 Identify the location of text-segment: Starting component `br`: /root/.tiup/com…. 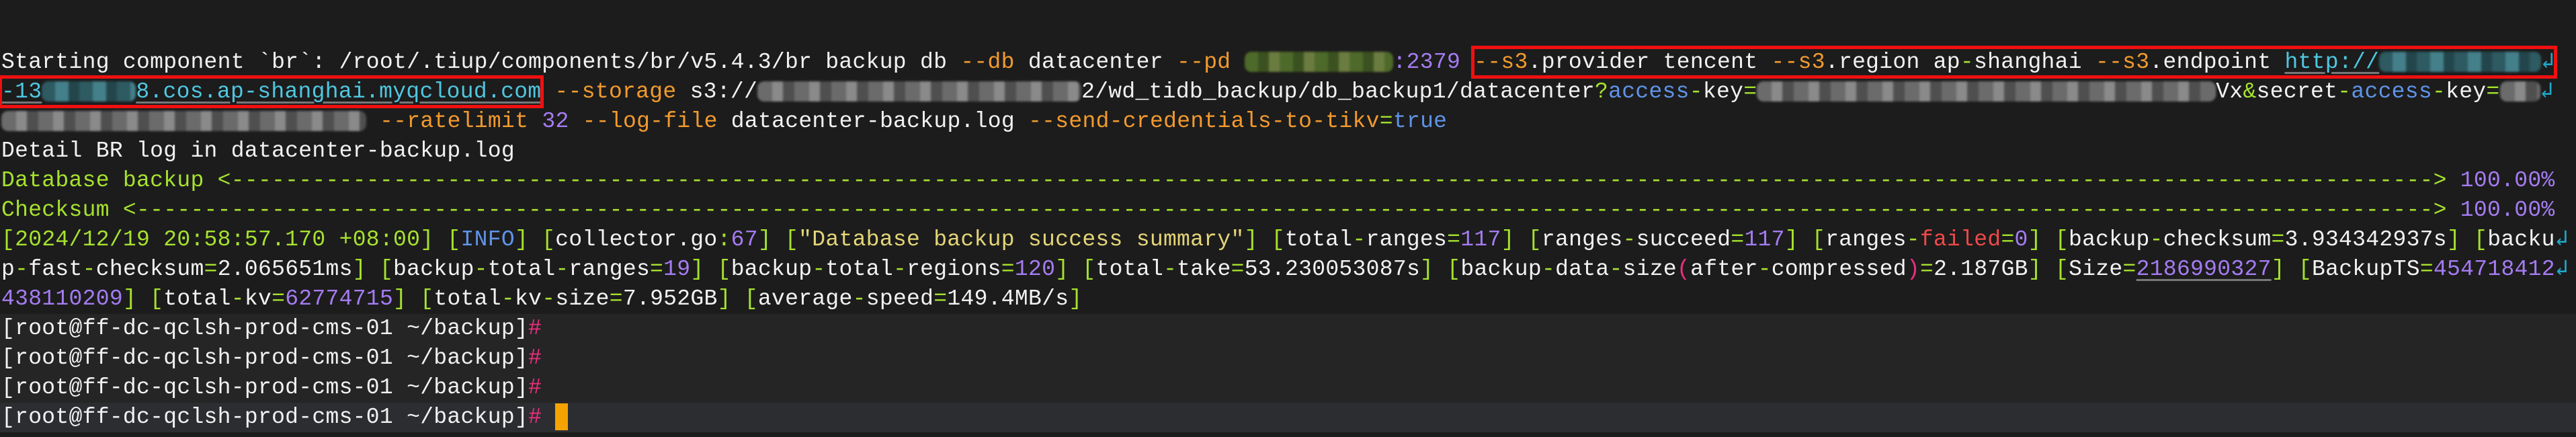
(481, 63).